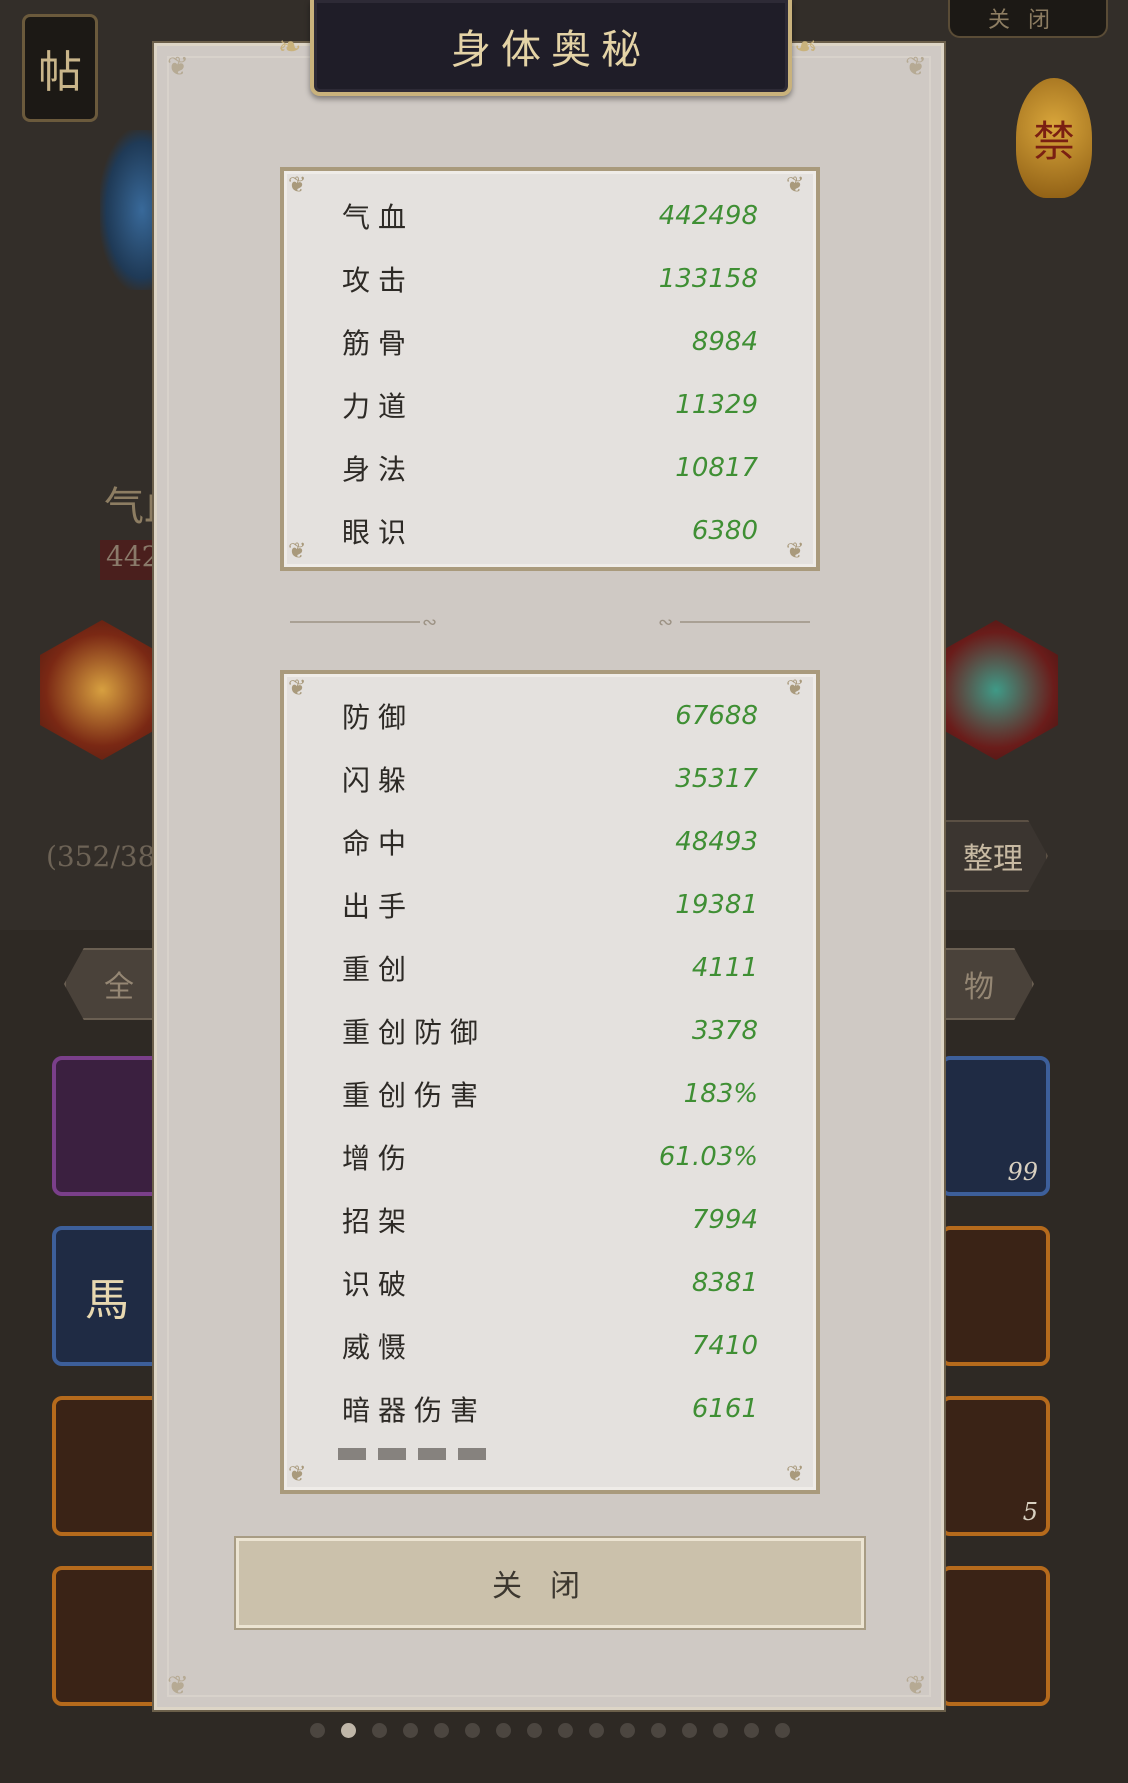  Describe the element at coordinates (378, 469) in the screenshot. I see `stat-label: 身法` at that location.